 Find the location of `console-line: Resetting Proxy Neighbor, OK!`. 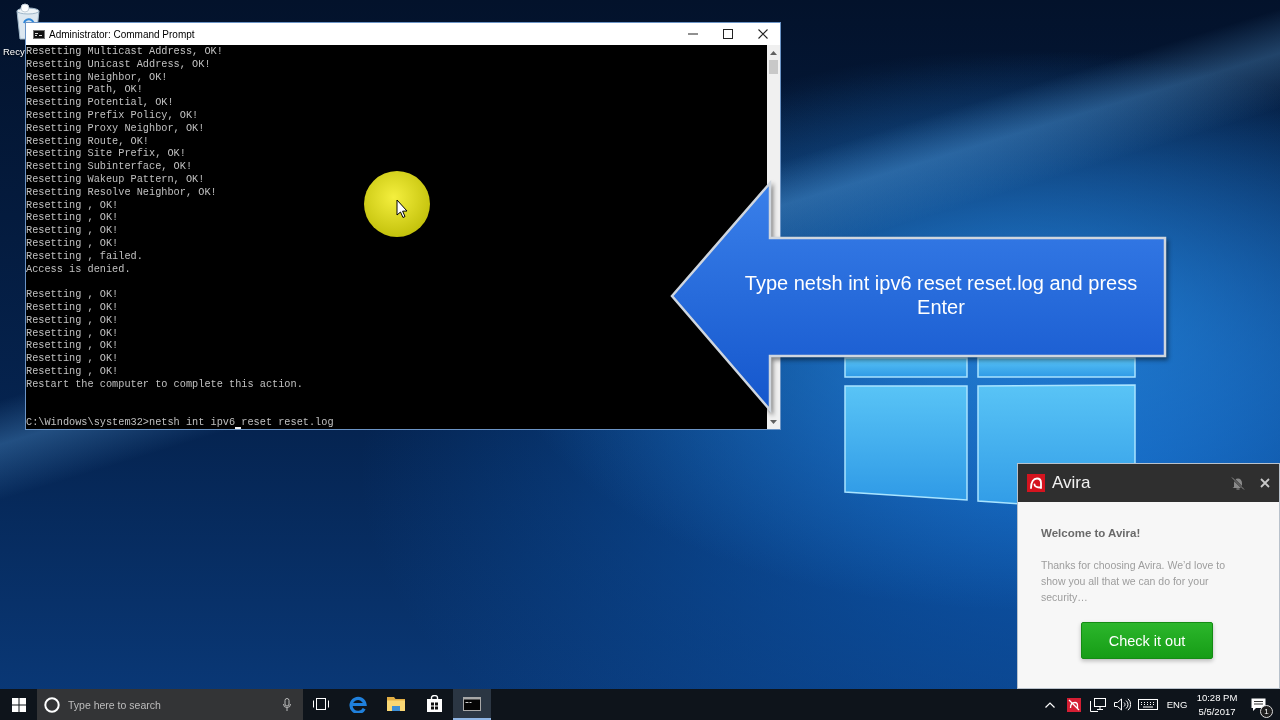

console-line: Resetting Proxy Neighbor, OK! is located at coordinates (115, 128).